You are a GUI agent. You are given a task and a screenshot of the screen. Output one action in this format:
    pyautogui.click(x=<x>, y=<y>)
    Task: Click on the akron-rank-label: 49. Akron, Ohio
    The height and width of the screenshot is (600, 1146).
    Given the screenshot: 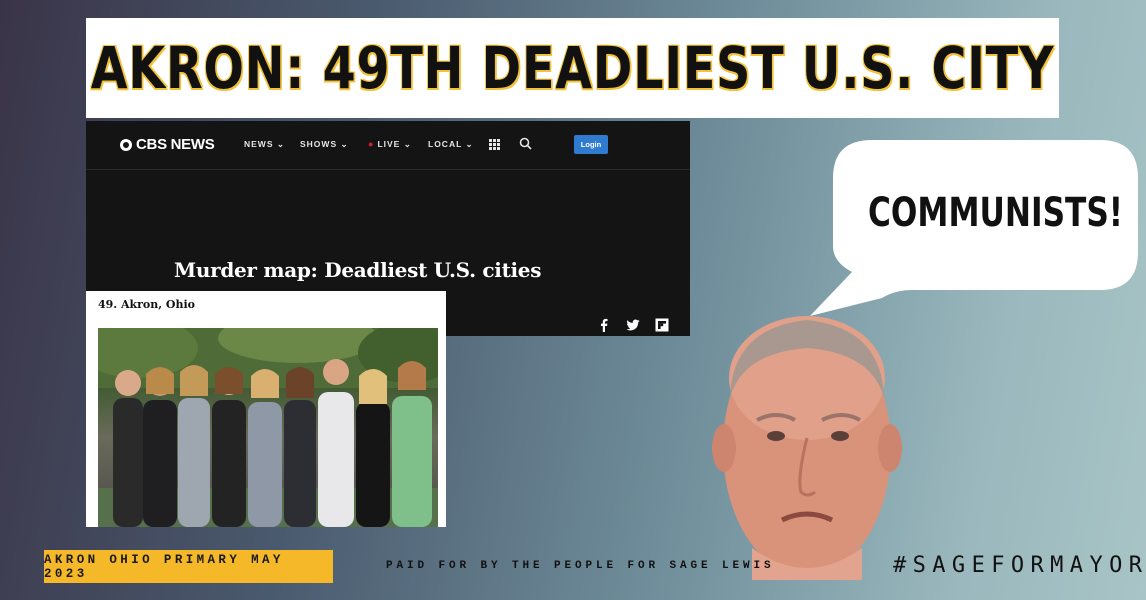 What is the action you would take?
    pyautogui.click(x=147, y=304)
    